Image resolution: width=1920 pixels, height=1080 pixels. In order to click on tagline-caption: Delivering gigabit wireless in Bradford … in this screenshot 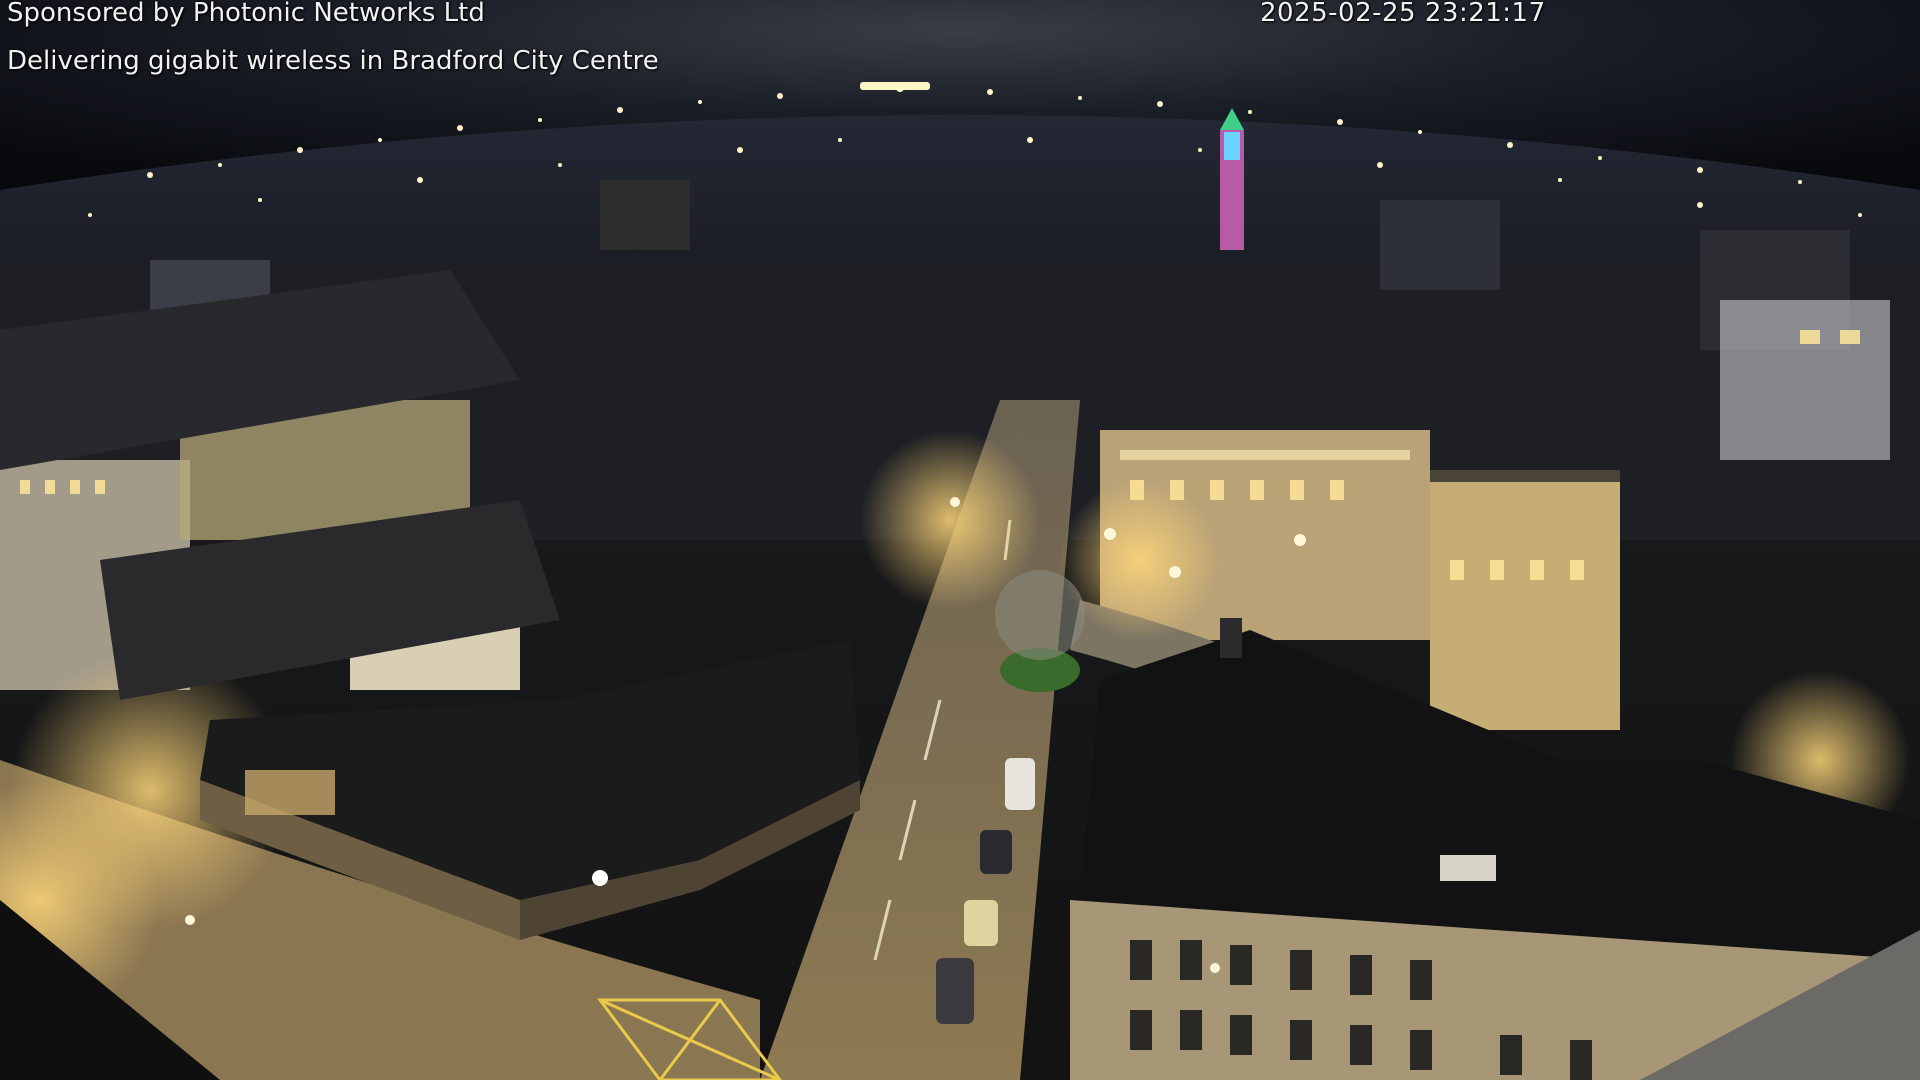, I will do `click(333, 61)`.